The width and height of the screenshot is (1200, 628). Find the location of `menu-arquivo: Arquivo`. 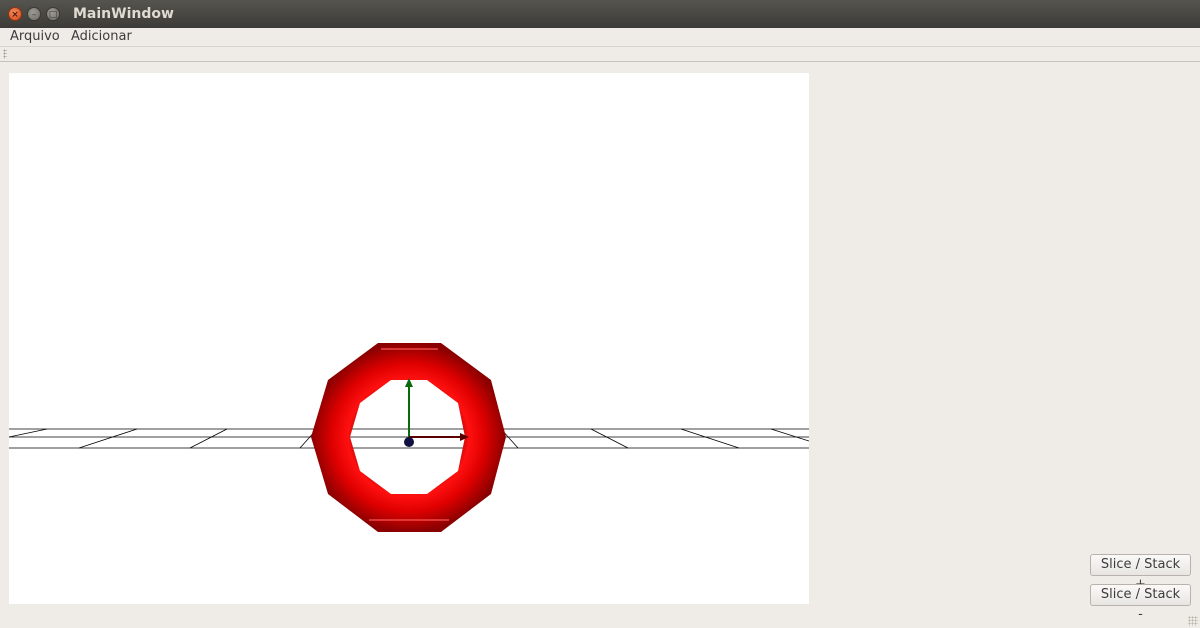

menu-arquivo: Arquivo is located at coordinates (35, 36).